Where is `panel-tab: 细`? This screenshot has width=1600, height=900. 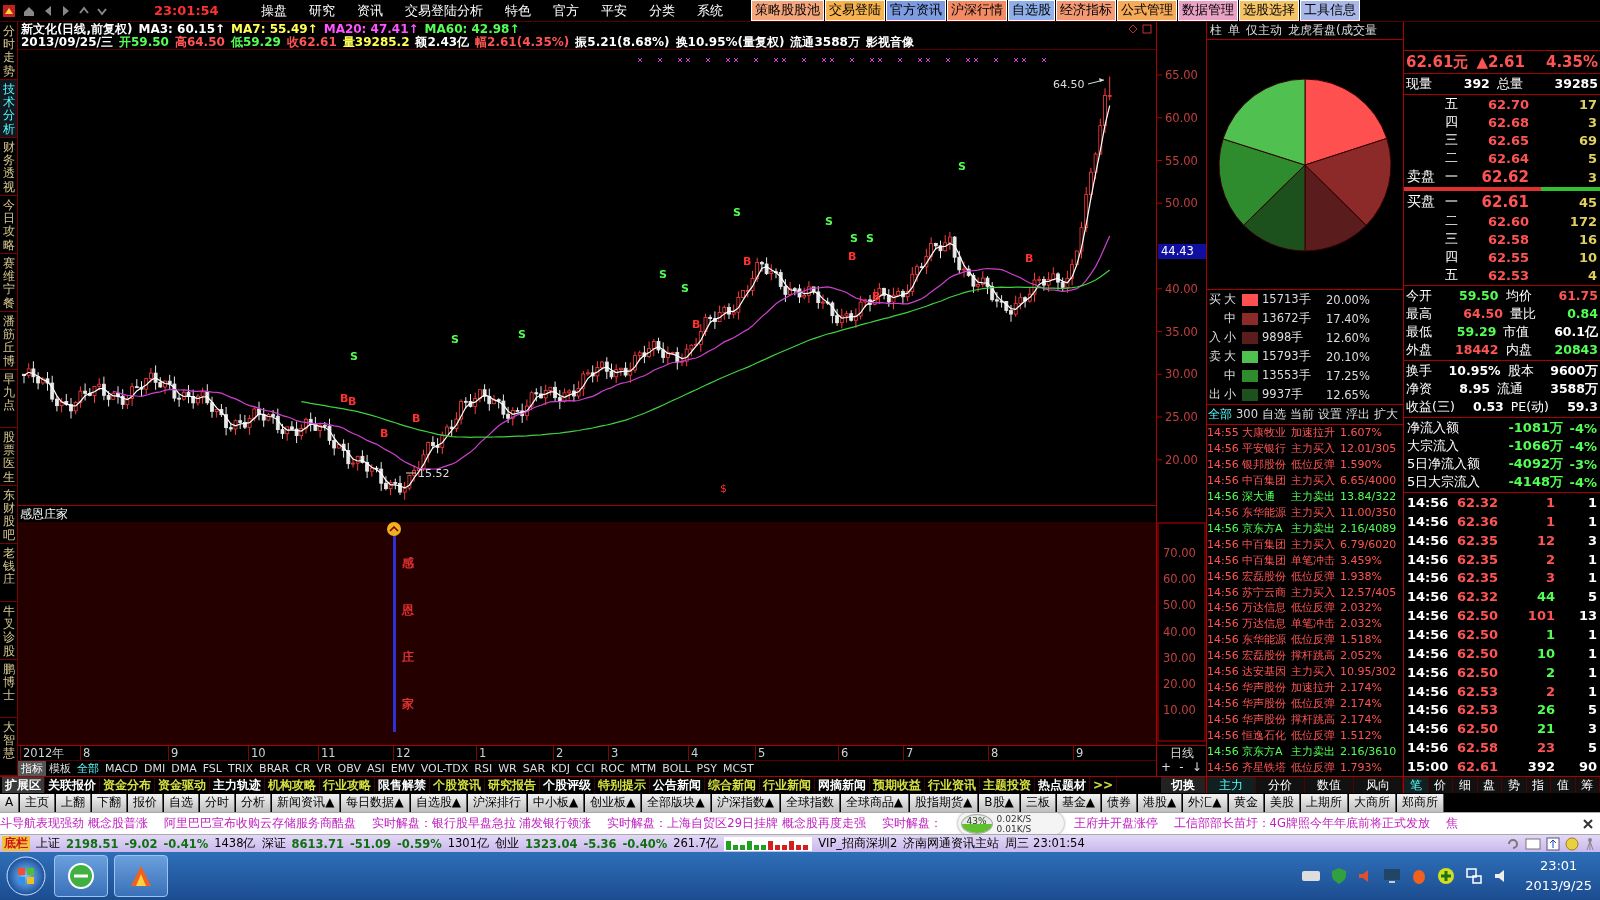 panel-tab: 细 is located at coordinates (1465, 785).